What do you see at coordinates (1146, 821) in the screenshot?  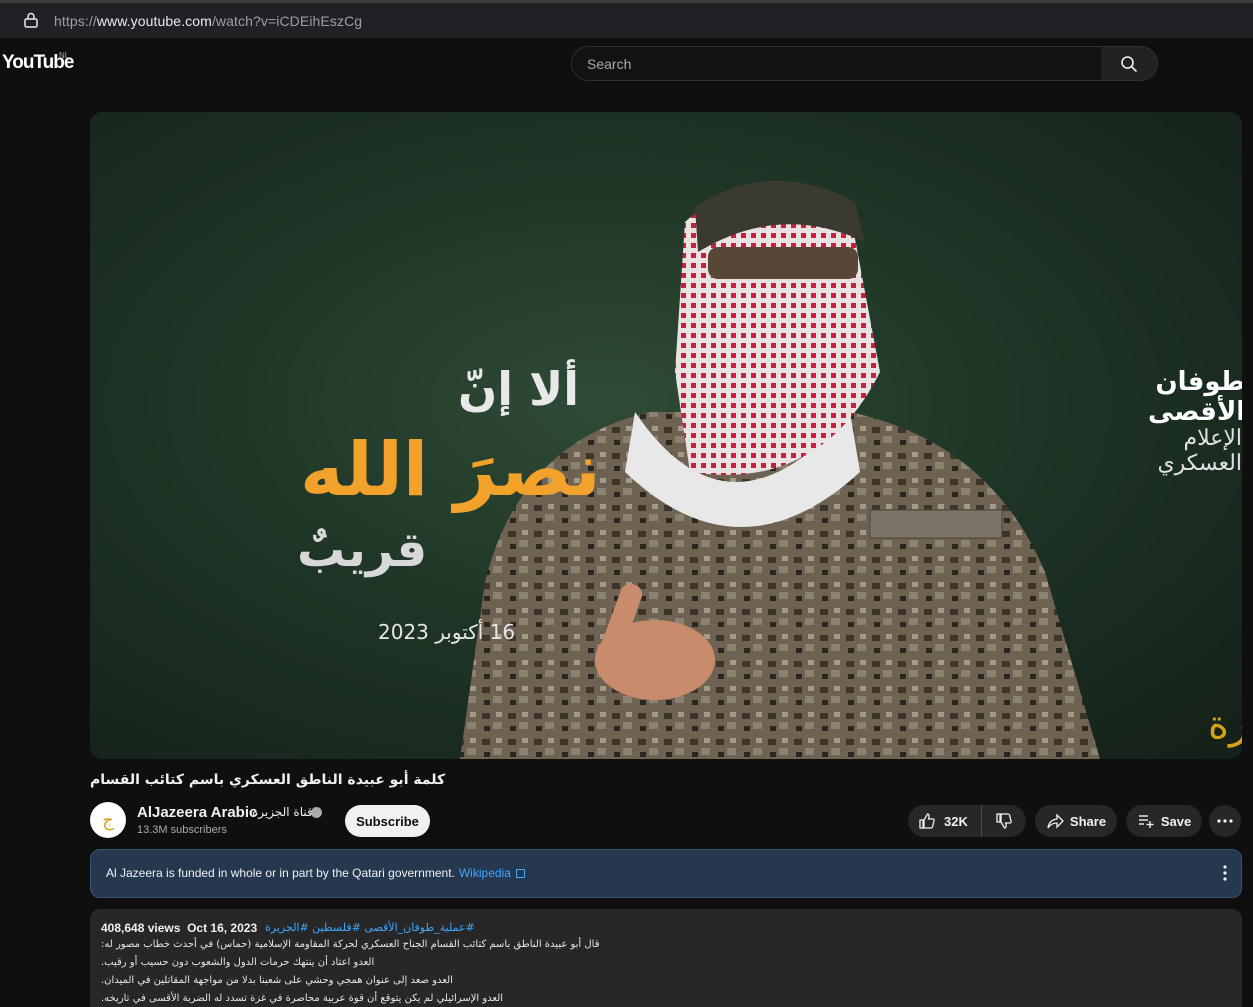 I see `add-to-playlist-icon` at bounding box center [1146, 821].